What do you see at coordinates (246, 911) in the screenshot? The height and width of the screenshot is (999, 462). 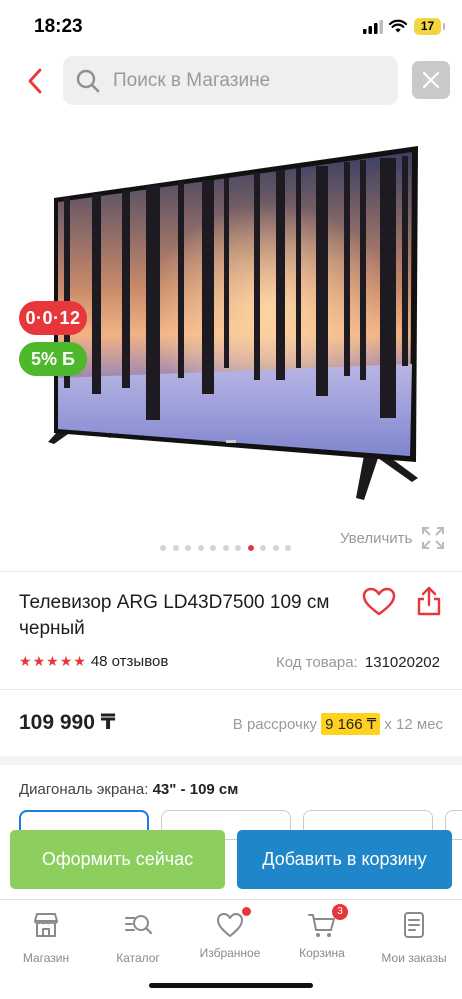 I see `notification-dot` at bounding box center [246, 911].